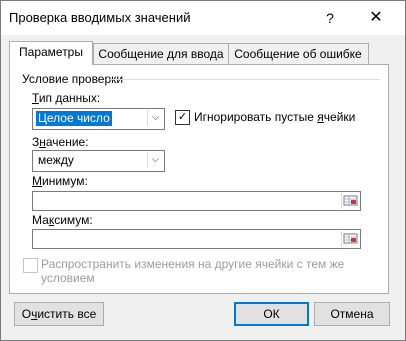 This screenshot has width=406, height=341. I want to click on group-title: Условие проверки, so click(73, 79).